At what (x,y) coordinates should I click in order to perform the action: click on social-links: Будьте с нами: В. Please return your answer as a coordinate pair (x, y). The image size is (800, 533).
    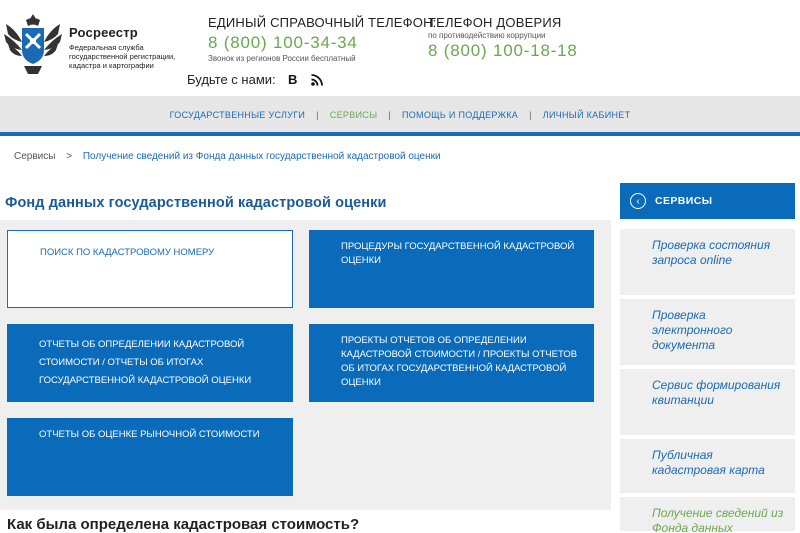
    Looking at the image, I should click on (255, 79).